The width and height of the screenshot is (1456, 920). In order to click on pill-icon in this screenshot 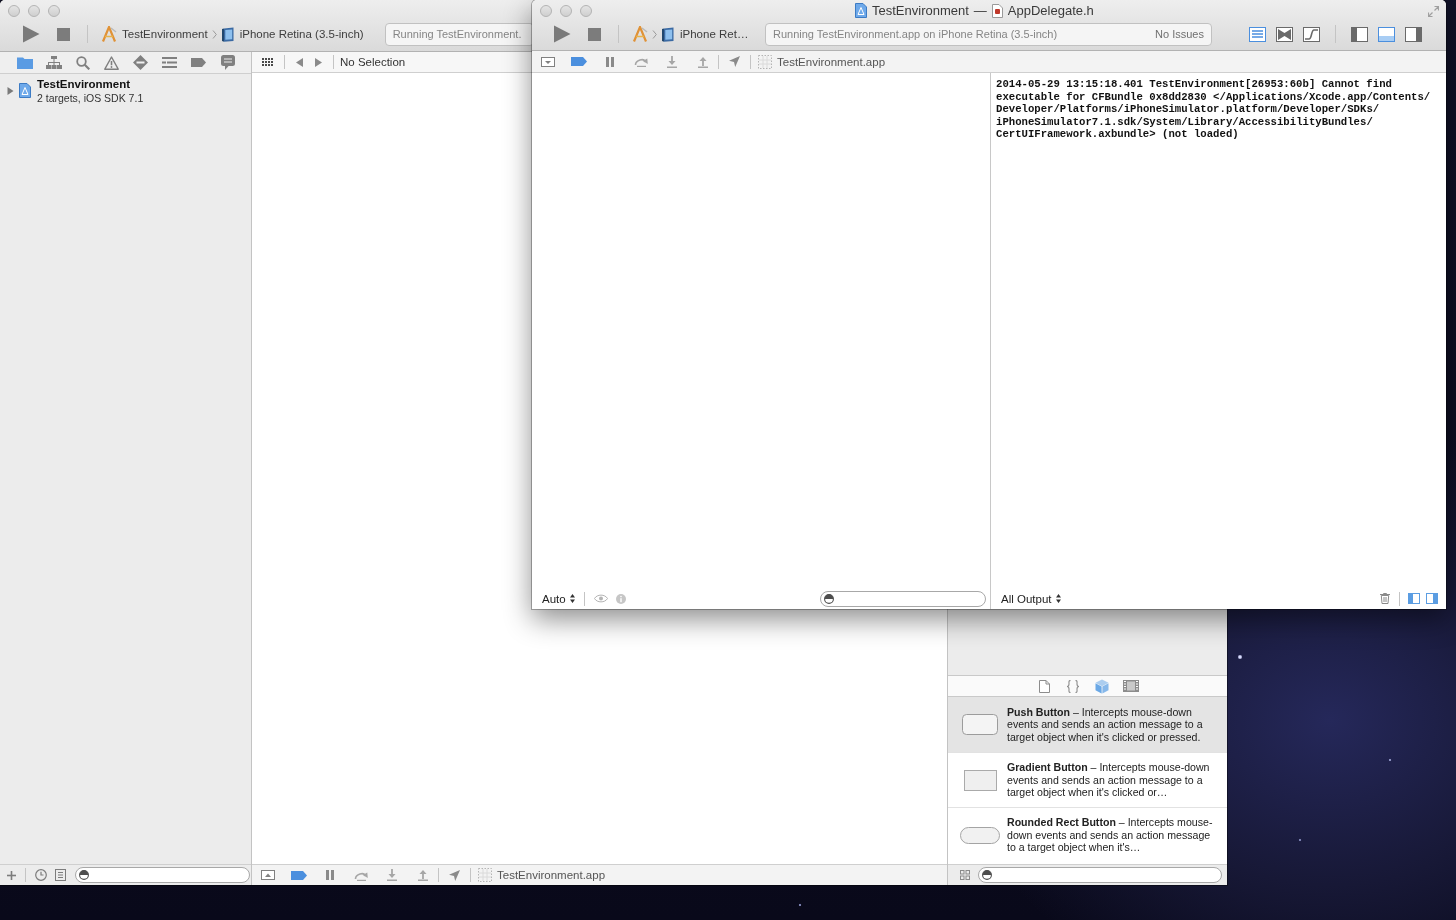, I will do `click(980, 835)`.